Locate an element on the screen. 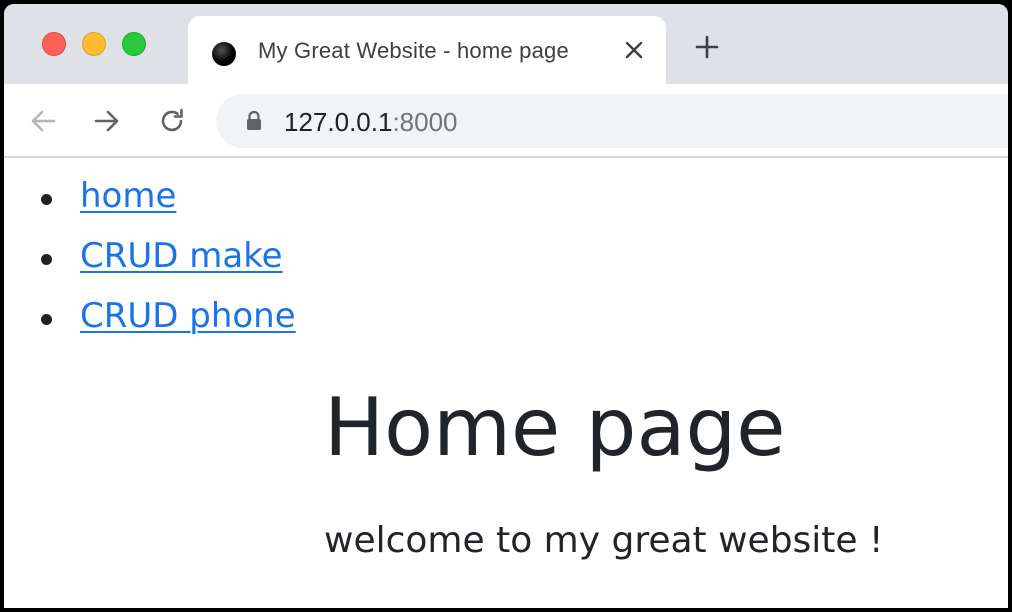  black-circle-icon is located at coordinates (224, 54).